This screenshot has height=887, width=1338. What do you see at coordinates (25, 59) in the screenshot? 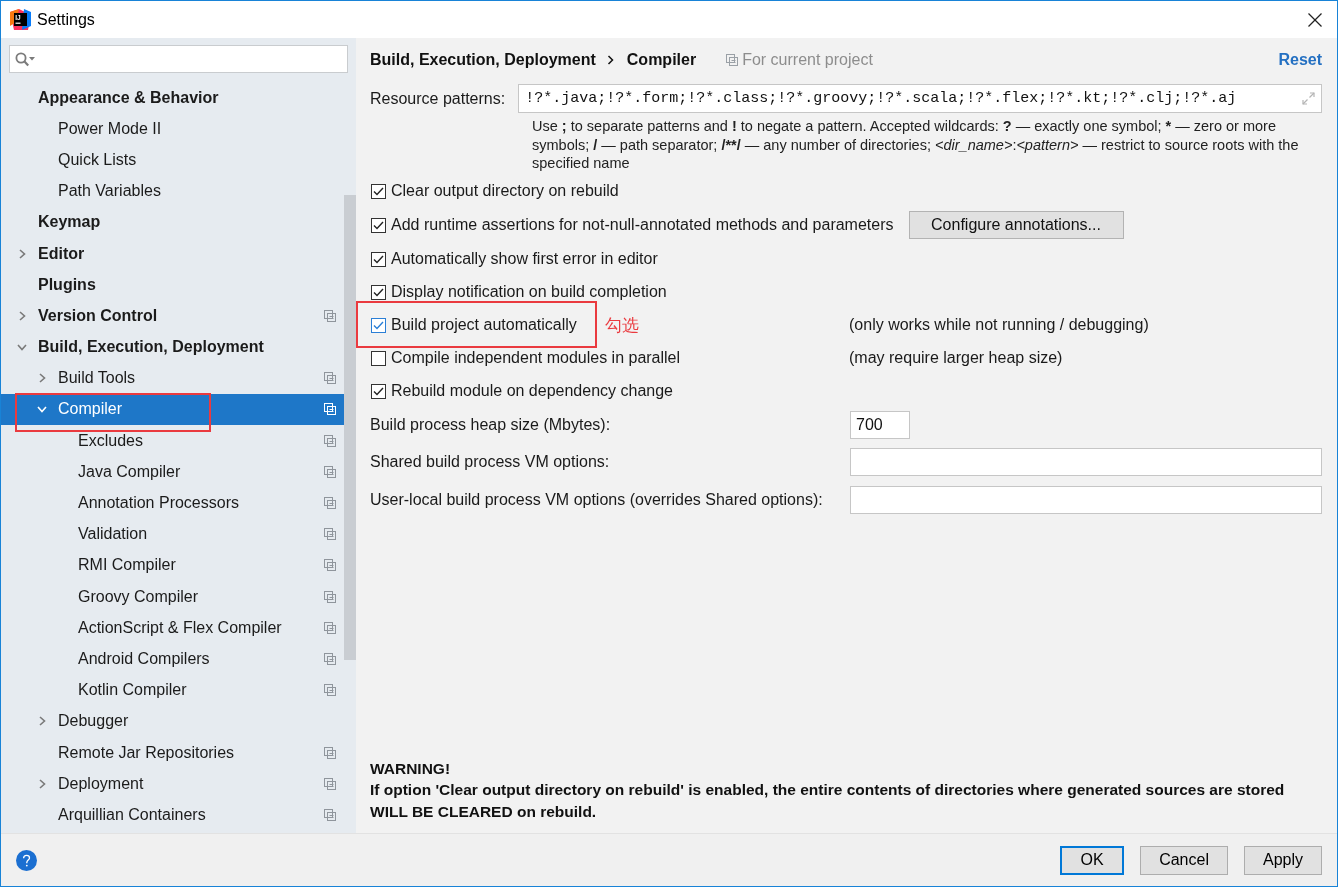
I see `search-icon` at bounding box center [25, 59].